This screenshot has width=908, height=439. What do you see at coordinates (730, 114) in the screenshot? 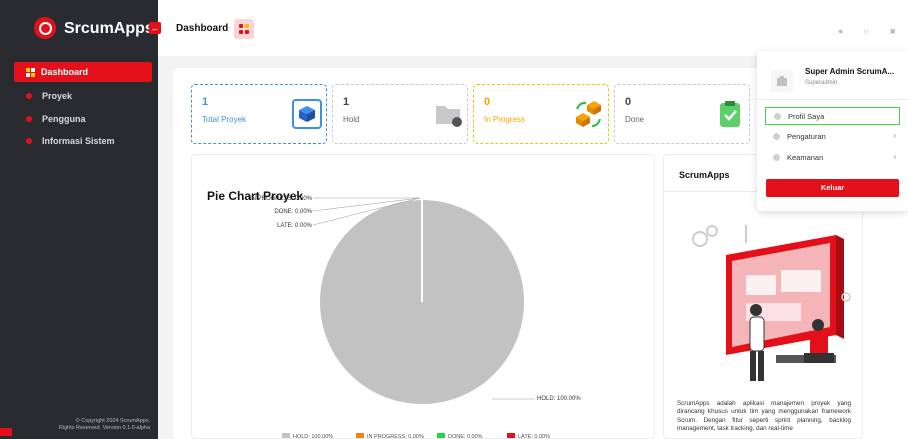
I see `clipboard-check-icon` at bounding box center [730, 114].